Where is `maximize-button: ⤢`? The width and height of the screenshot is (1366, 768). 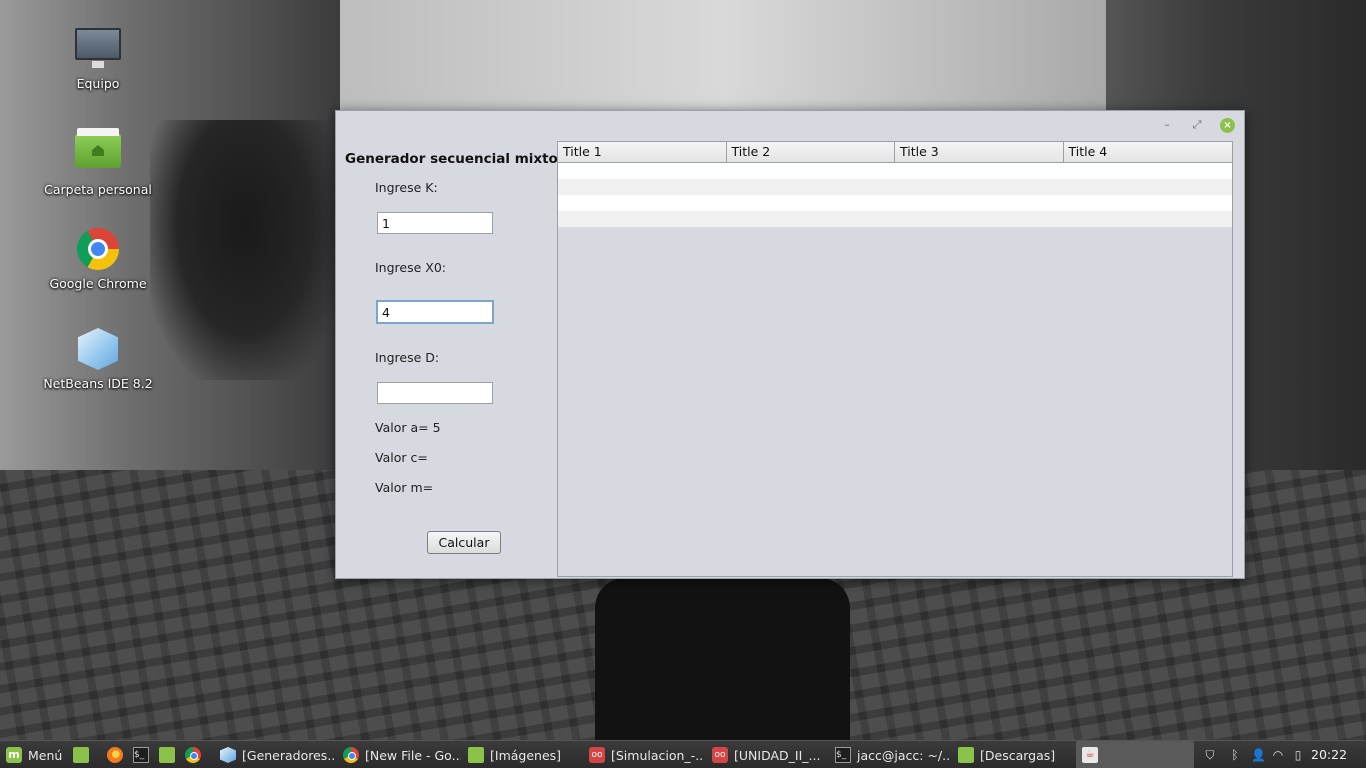
maximize-button: ⤢ is located at coordinates (1197, 125).